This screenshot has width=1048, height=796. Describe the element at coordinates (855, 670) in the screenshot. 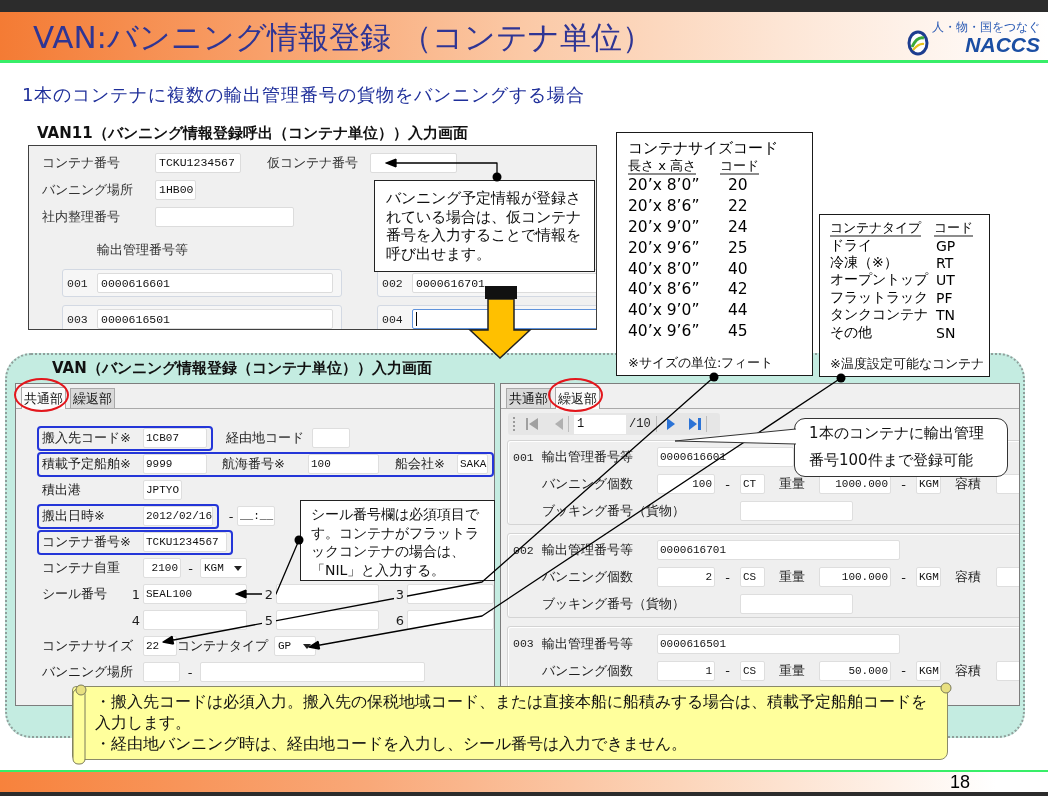

I see `input-field: 50.000` at that location.